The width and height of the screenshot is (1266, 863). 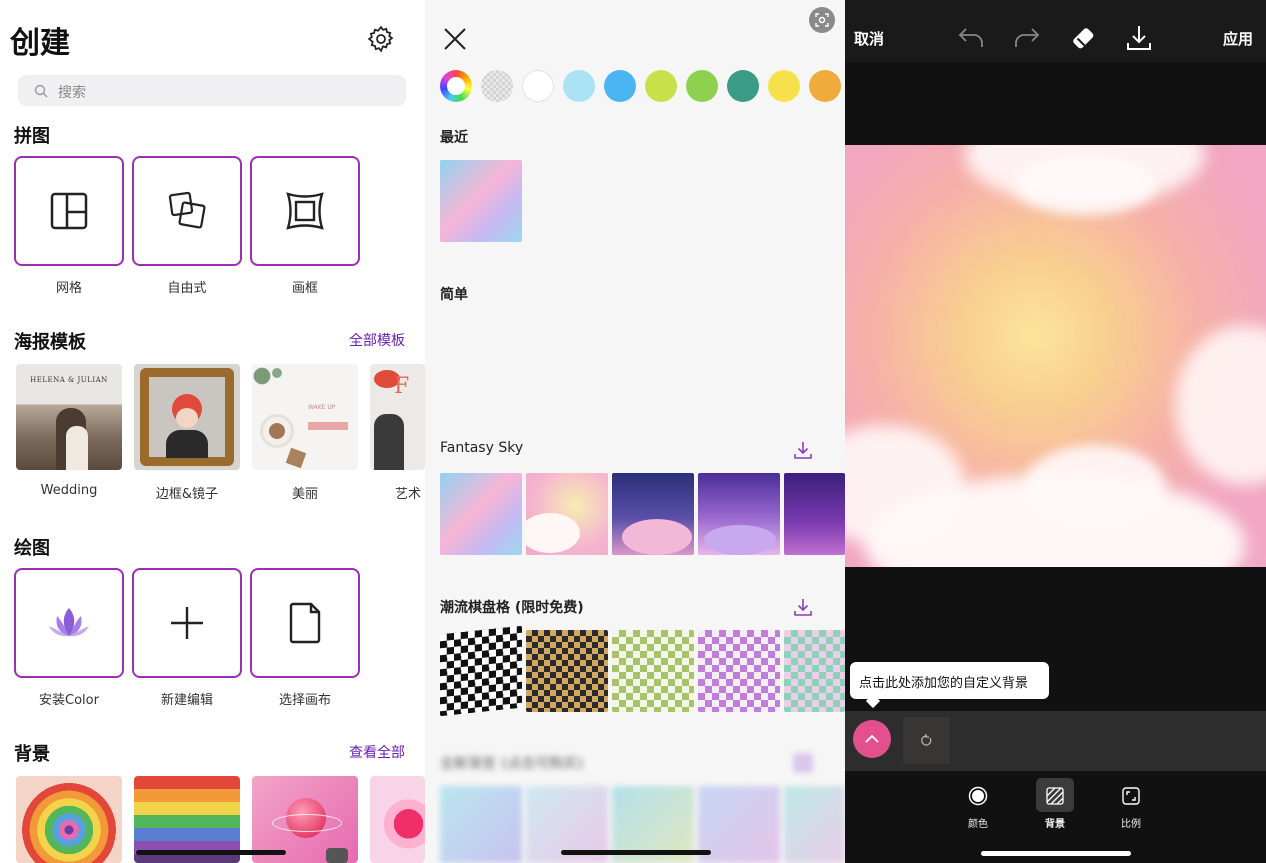 What do you see at coordinates (978, 796) in the screenshot?
I see `color-circle-icon` at bounding box center [978, 796].